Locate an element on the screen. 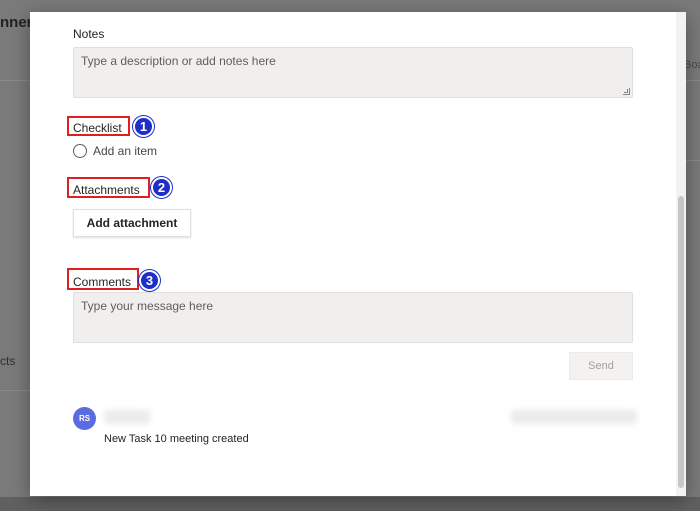 This screenshot has height=511, width=700. bottom-bar is located at coordinates (350, 504).